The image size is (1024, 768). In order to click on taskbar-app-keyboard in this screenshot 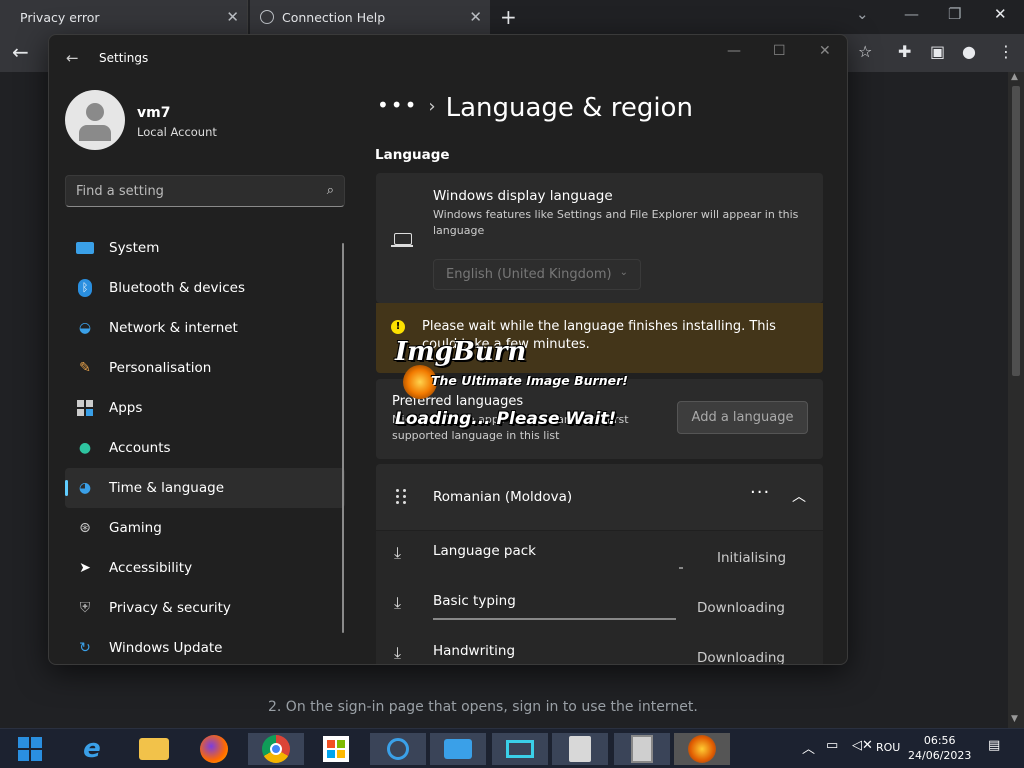, I will do `click(458, 749)`.